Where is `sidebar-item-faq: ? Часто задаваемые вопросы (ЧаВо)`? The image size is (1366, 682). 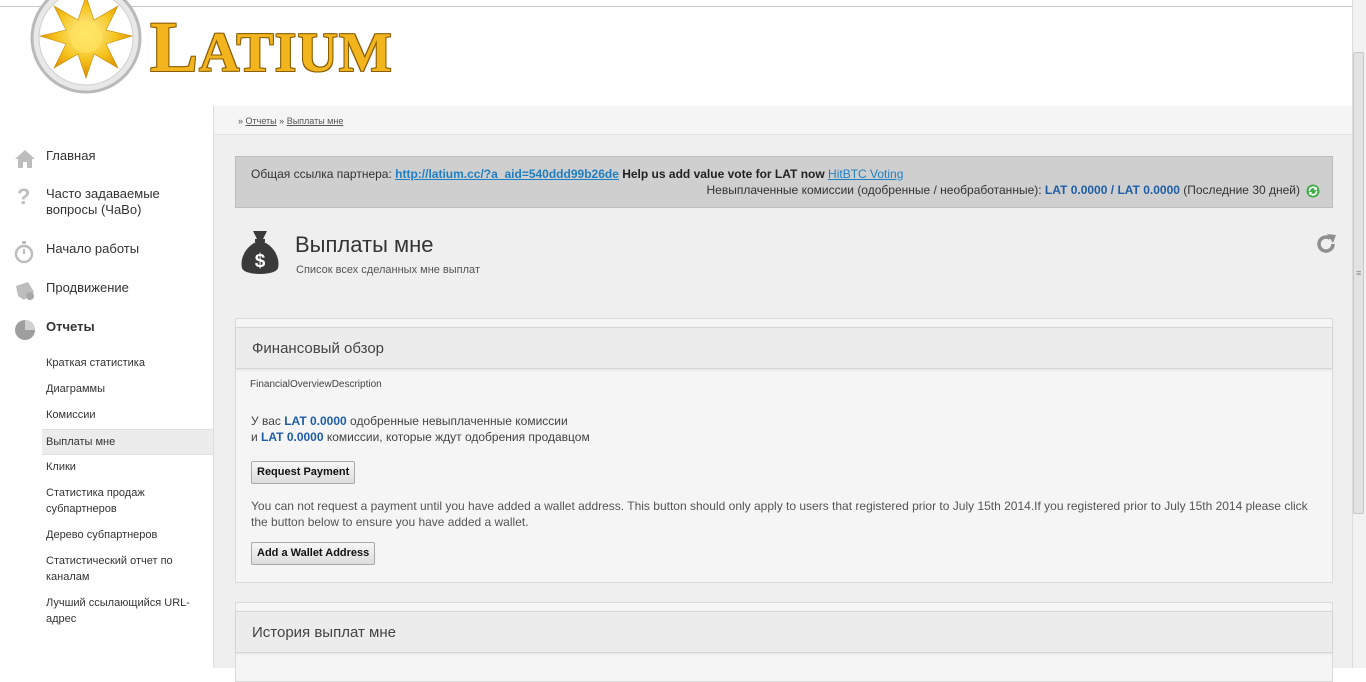 sidebar-item-faq: ? Часто задаваемые вопросы (ЧаВо) is located at coordinates (112, 201).